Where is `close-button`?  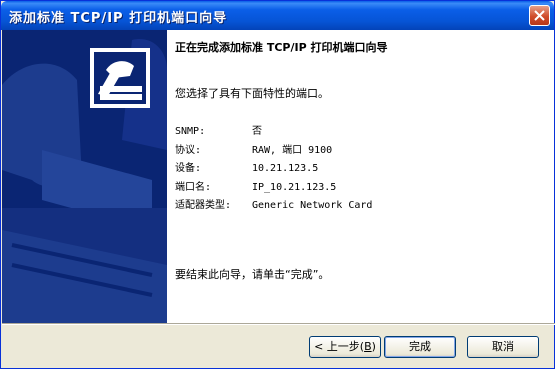
close-button is located at coordinates (539, 15).